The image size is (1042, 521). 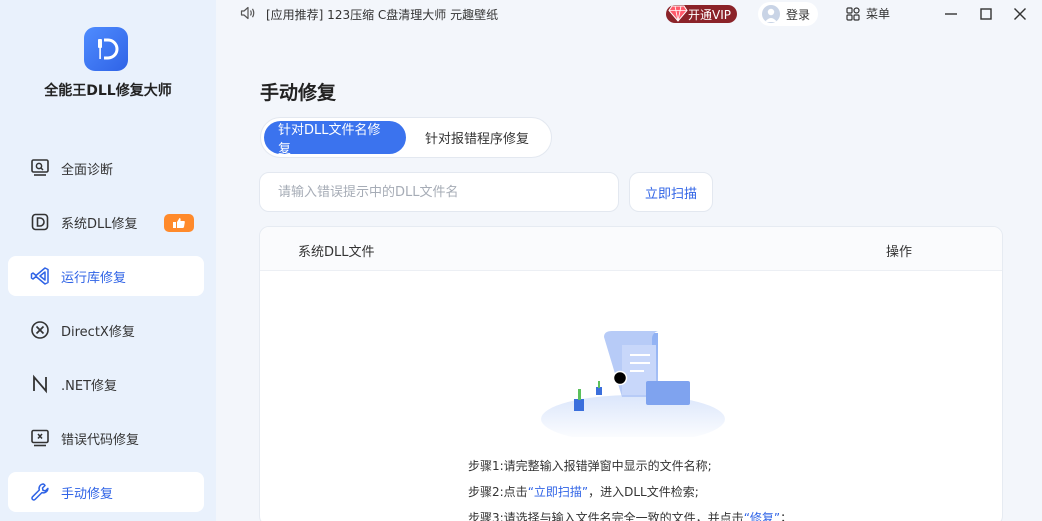 I want to click on close-icon, so click(x=1020, y=14).